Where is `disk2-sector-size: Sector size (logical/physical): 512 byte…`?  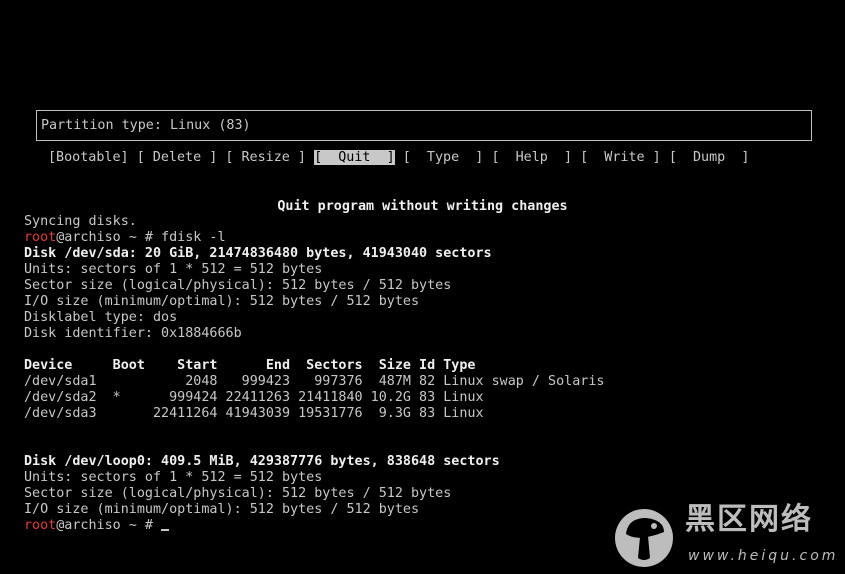
disk2-sector-size: Sector size (logical/physical): 512 byte… is located at coordinates (238, 493).